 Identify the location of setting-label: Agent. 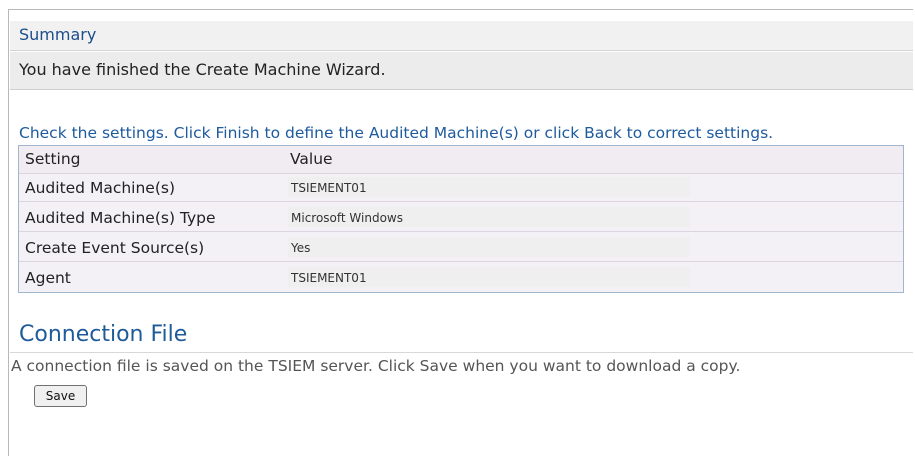
(48, 278).